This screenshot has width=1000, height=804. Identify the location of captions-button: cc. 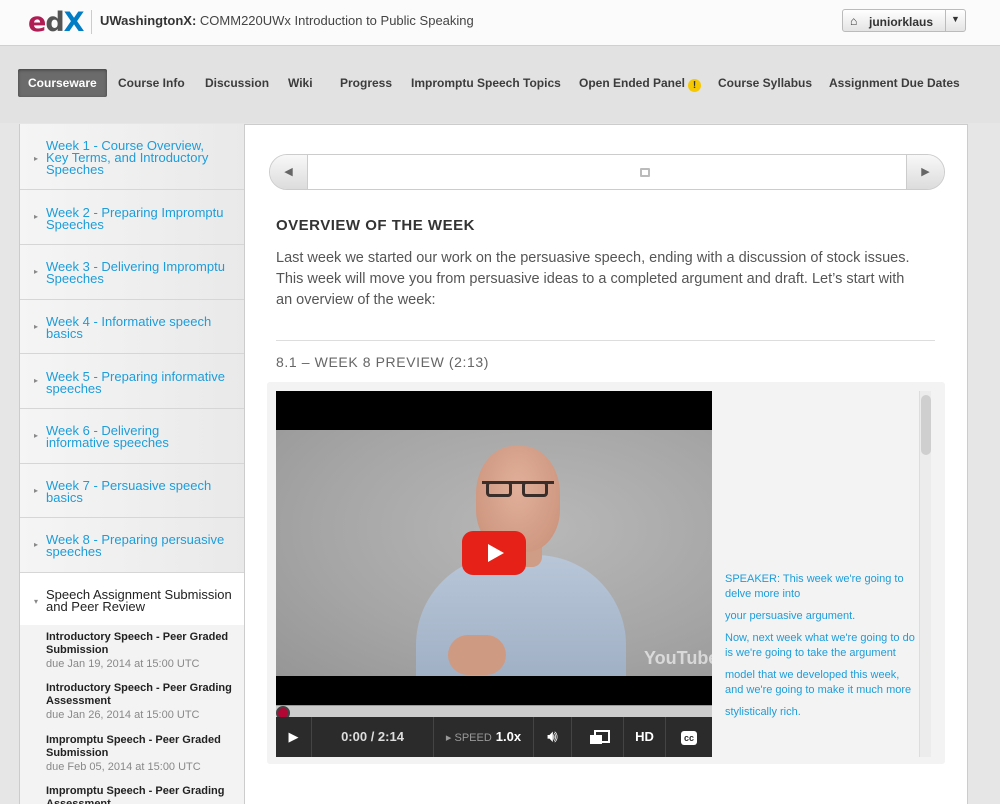
(689, 737).